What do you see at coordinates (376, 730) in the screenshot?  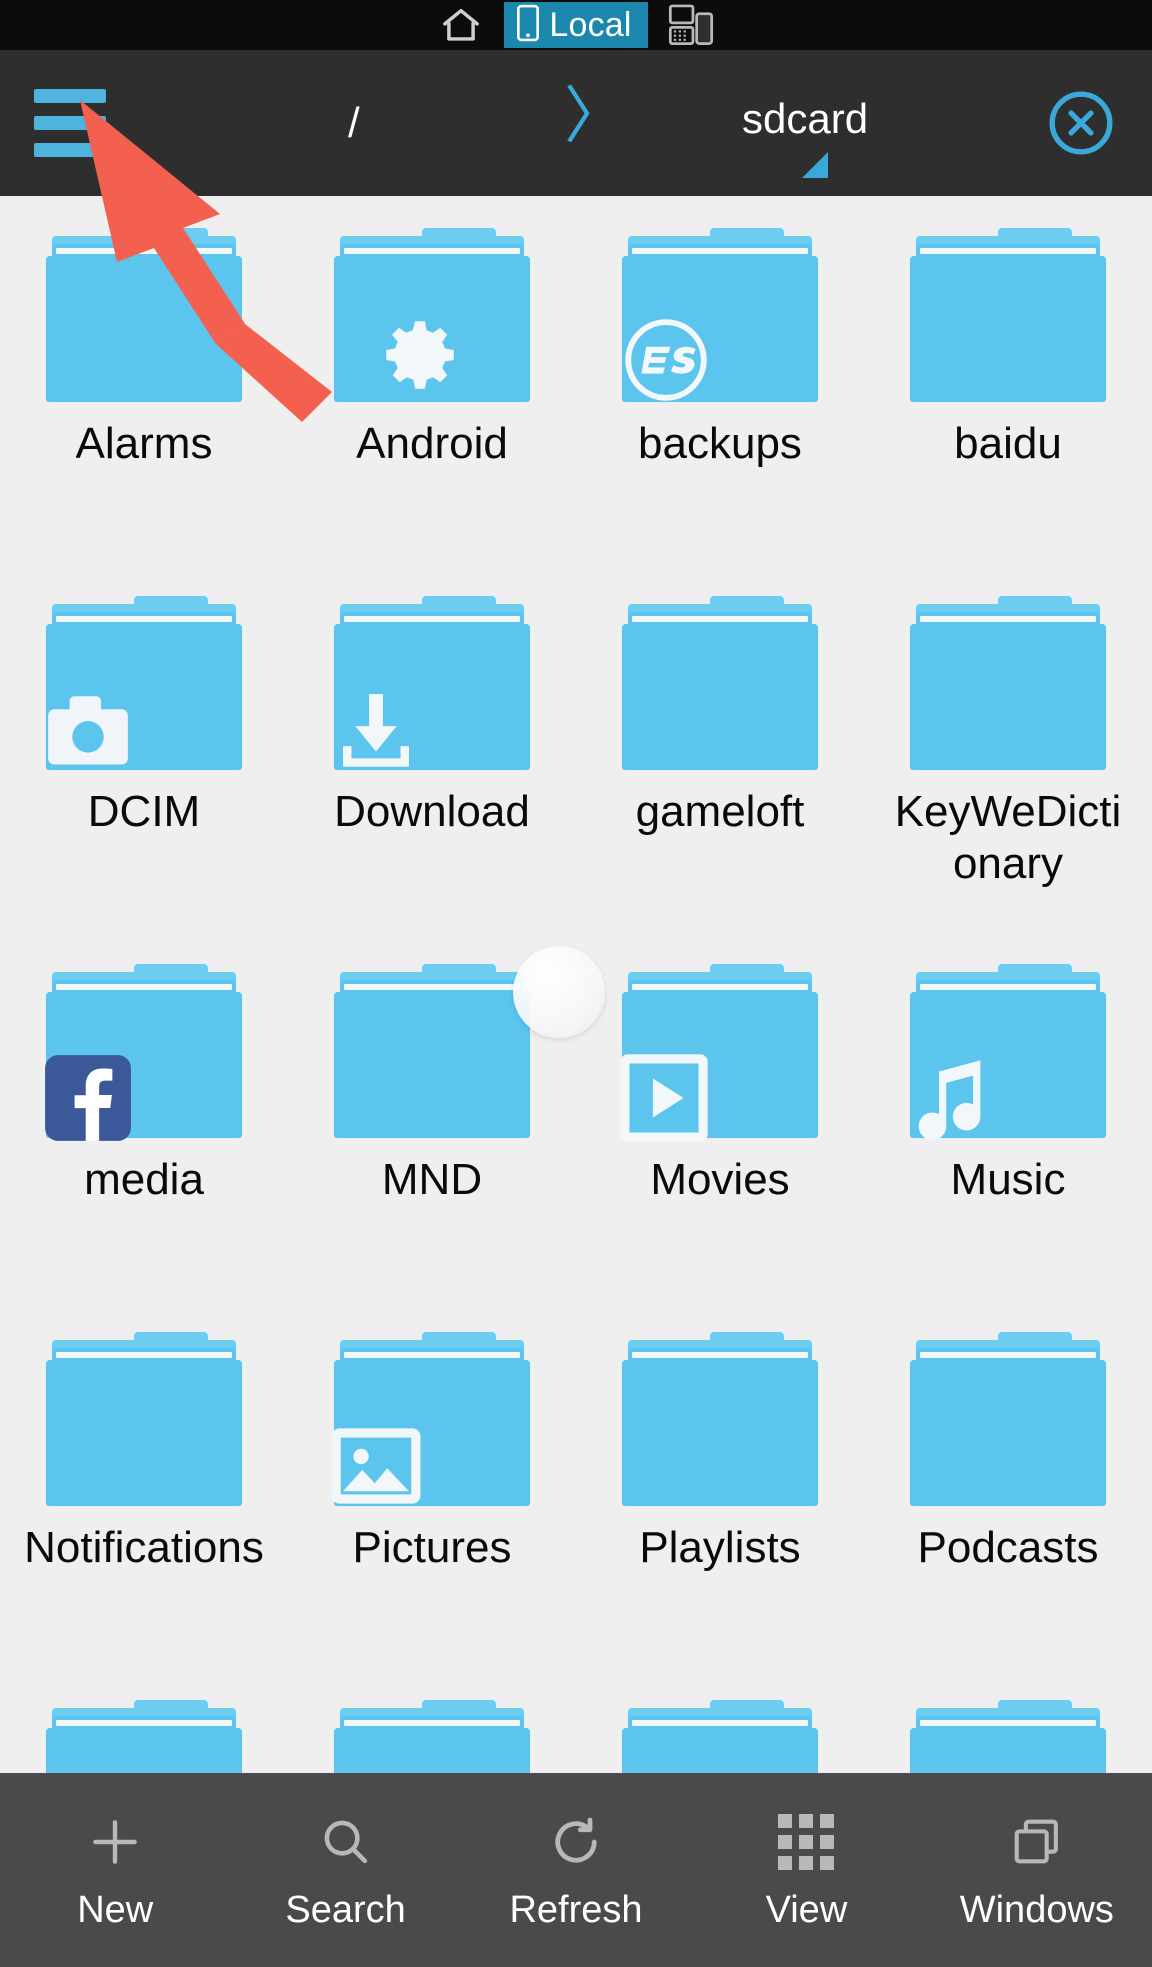 I see `download-icon` at bounding box center [376, 730].